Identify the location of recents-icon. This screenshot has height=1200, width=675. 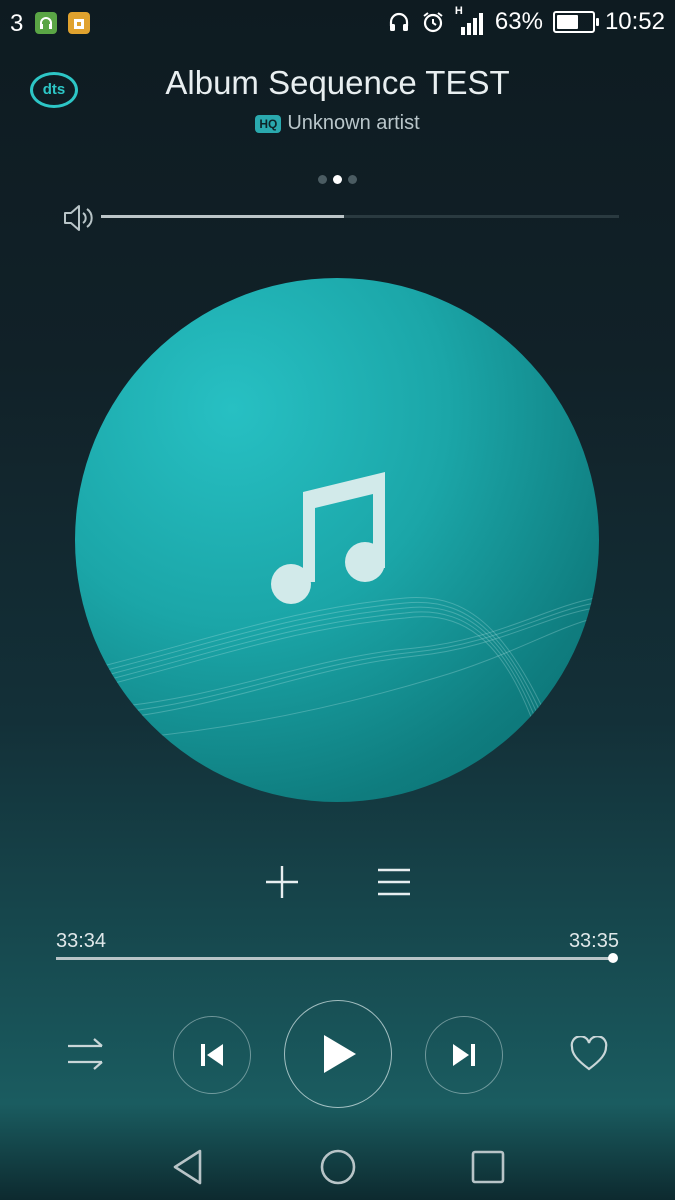
(488, 1167).